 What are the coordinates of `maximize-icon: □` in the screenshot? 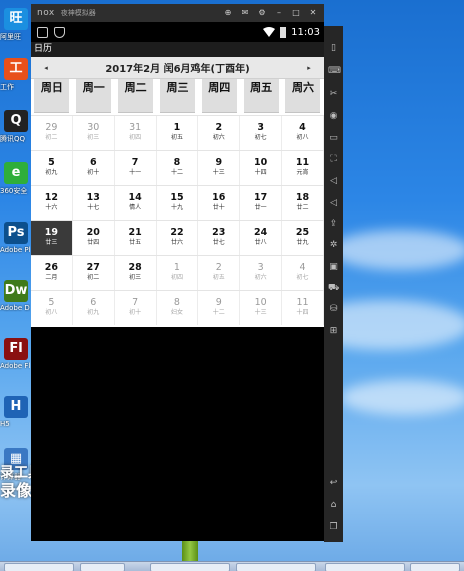 It's located at (296, 13).